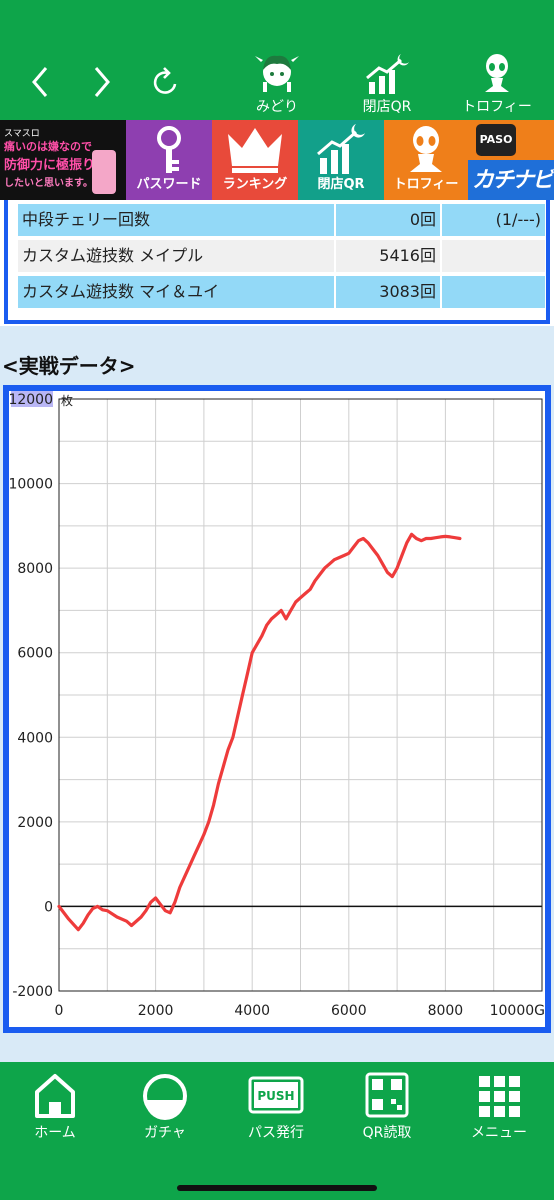 The width and height of the screenshot is (554, 1200). Describe the element at coordinates (388, 220) in the screenshot. I see `stat-value: 0回` at that location.